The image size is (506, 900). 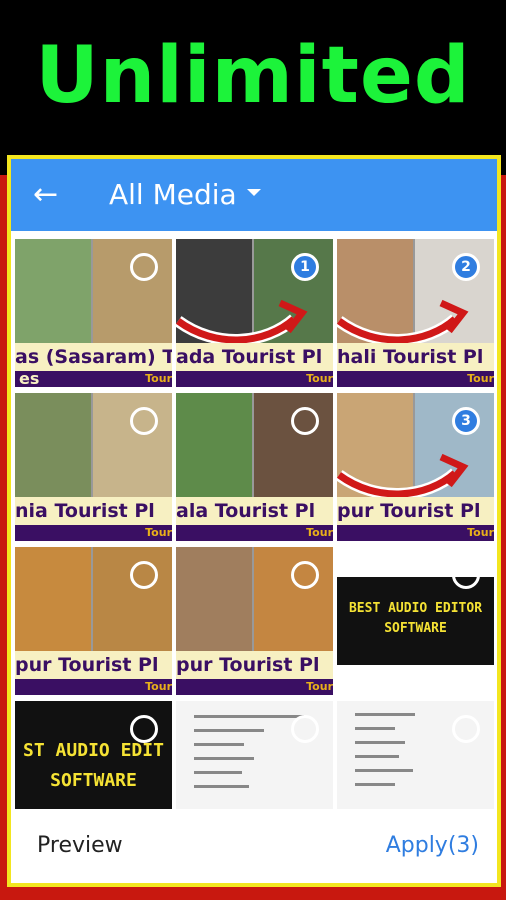 I want to click on bottom-bar: Preview Apply(3), so click(x=254, y=846).